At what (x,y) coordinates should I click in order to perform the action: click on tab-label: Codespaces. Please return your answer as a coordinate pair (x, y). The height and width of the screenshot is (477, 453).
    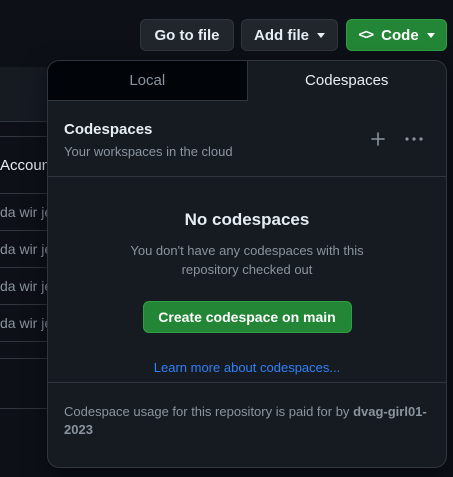
    Looking at the image, I should click on (347, 80).